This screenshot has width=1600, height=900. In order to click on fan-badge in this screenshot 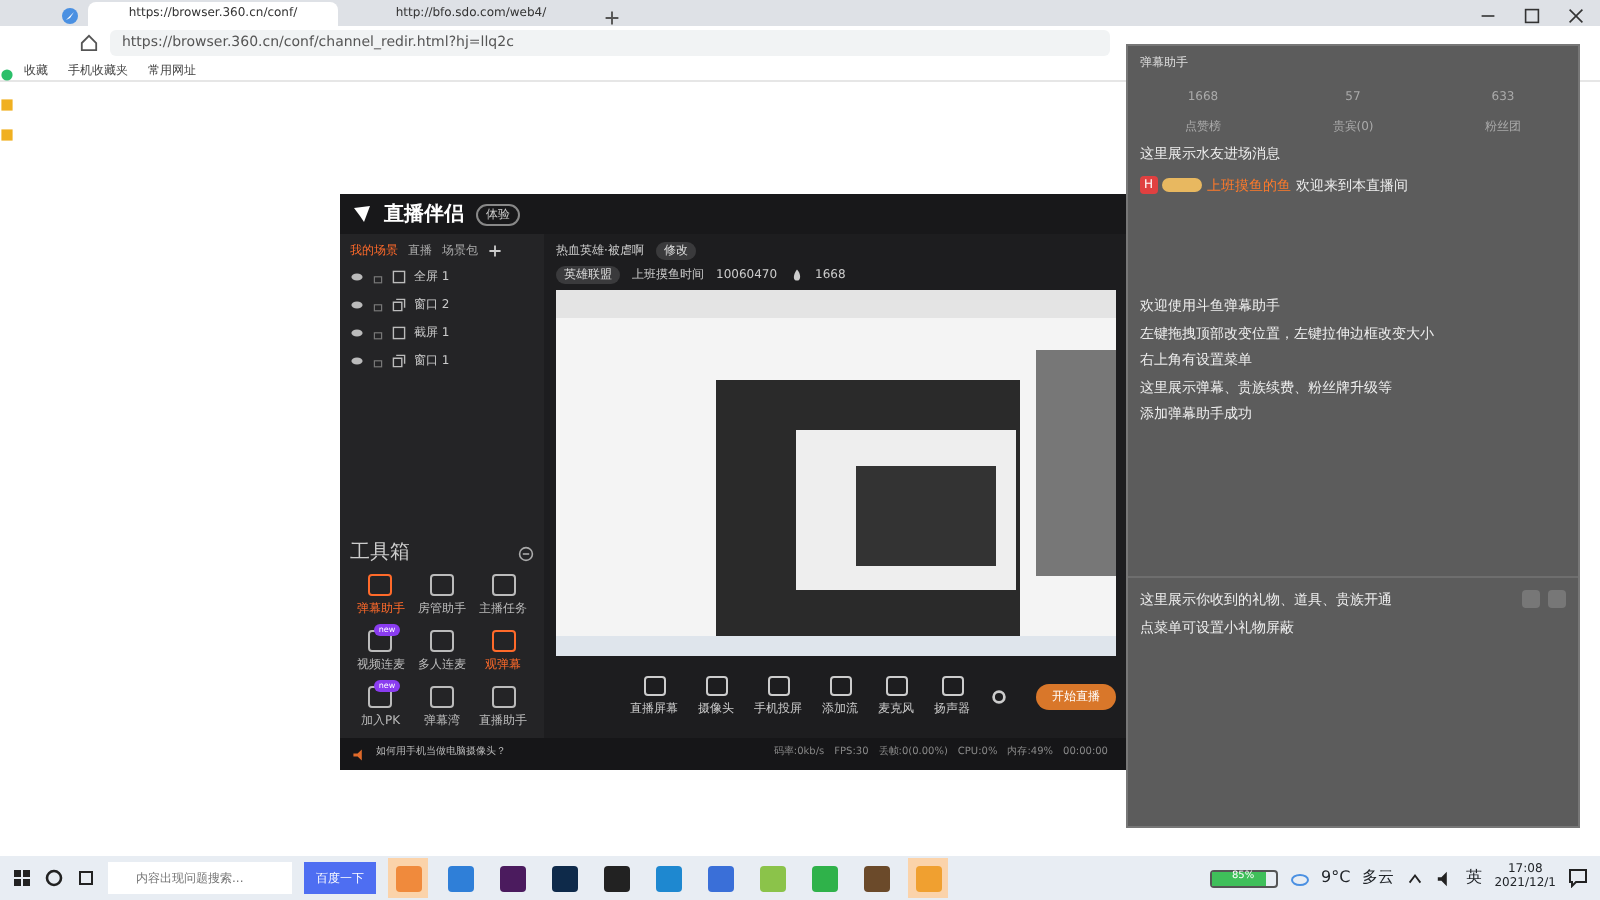, I will do `click(1182, 185)`.